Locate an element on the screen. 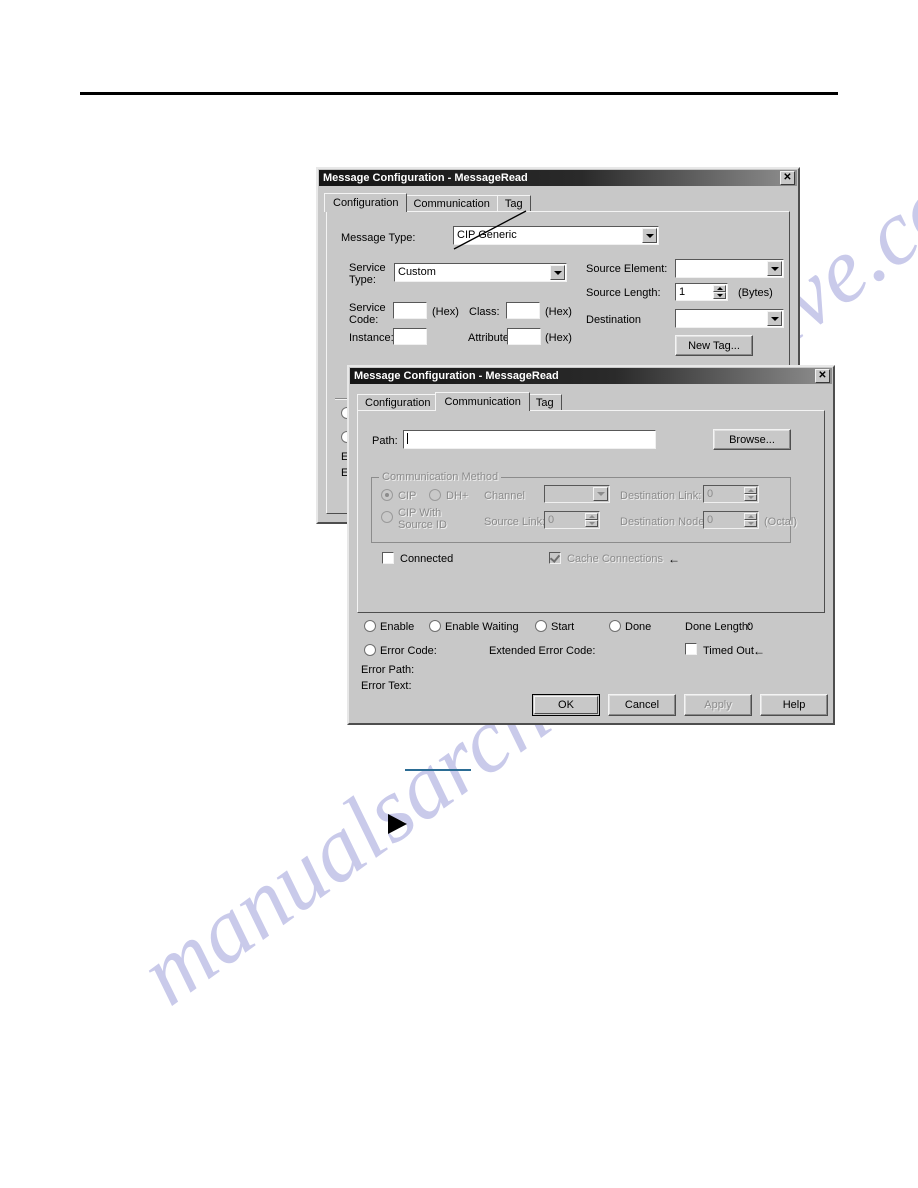 Image resolution: width=918 pixels, height=1188 pixels. cache-connections-label: Cache Connections is located at coordinates (615, 559).